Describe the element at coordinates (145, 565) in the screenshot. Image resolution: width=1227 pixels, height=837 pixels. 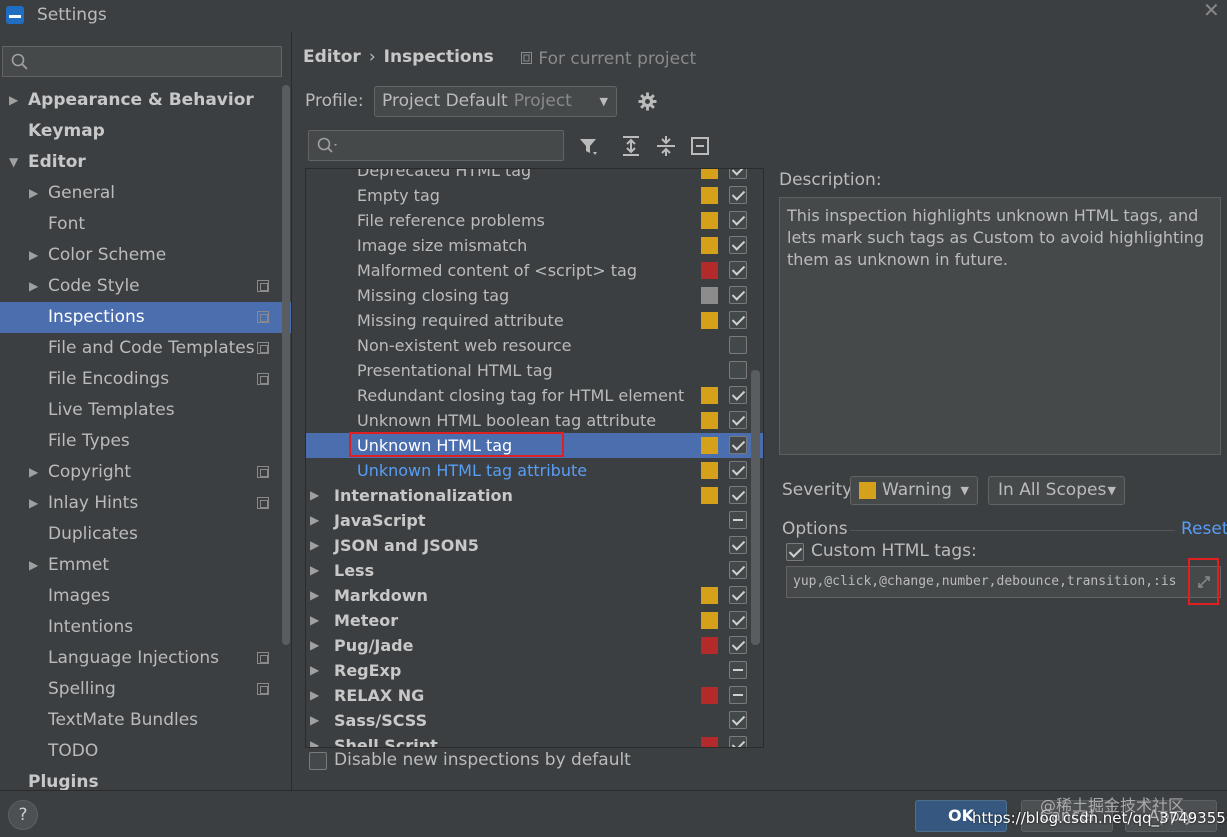
I see `sidebar-item: ▶ Emmet` at that location.